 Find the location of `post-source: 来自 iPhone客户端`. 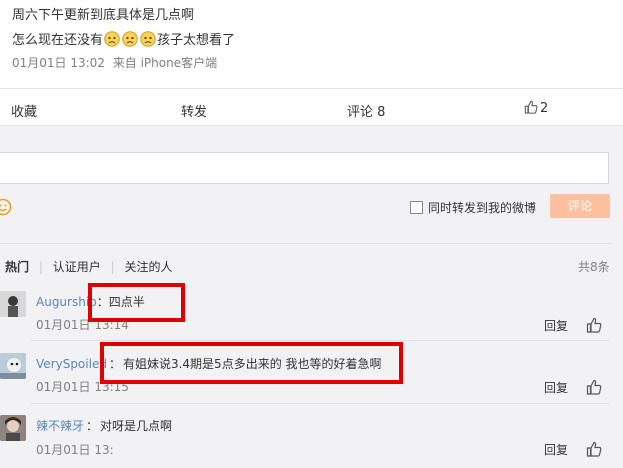

post-source: 来自 iPhone客户端 is located at coordinates (165, 63).